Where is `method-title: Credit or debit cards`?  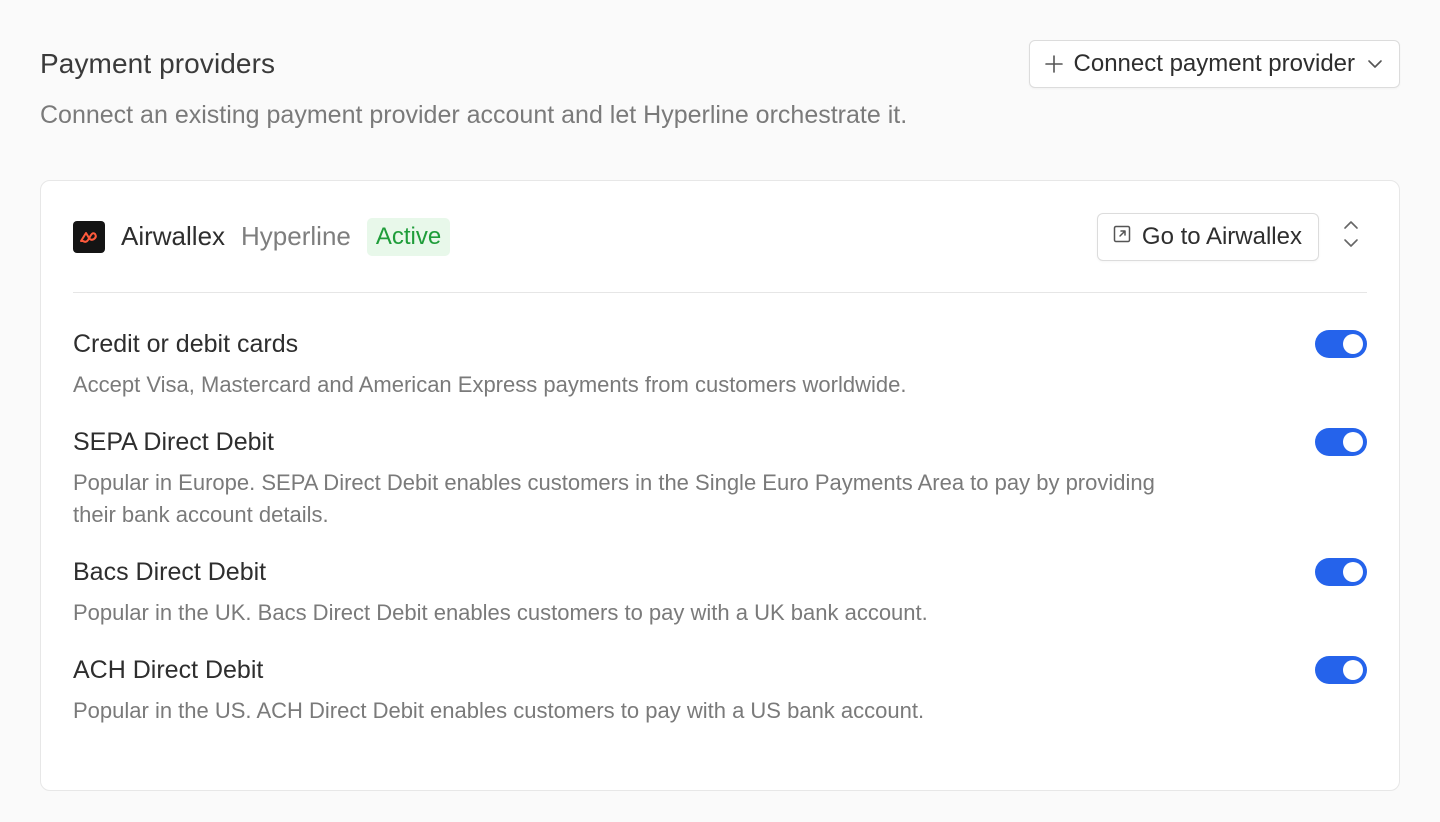 method-title: Credit or debit cards is located at coordinates (186, 344).